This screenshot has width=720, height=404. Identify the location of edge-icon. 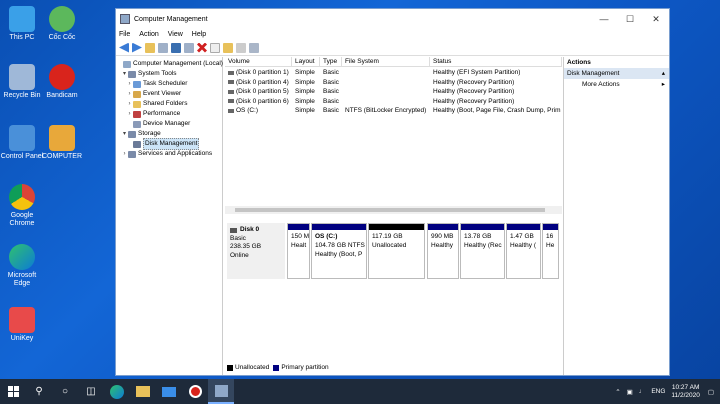
(117, 391).